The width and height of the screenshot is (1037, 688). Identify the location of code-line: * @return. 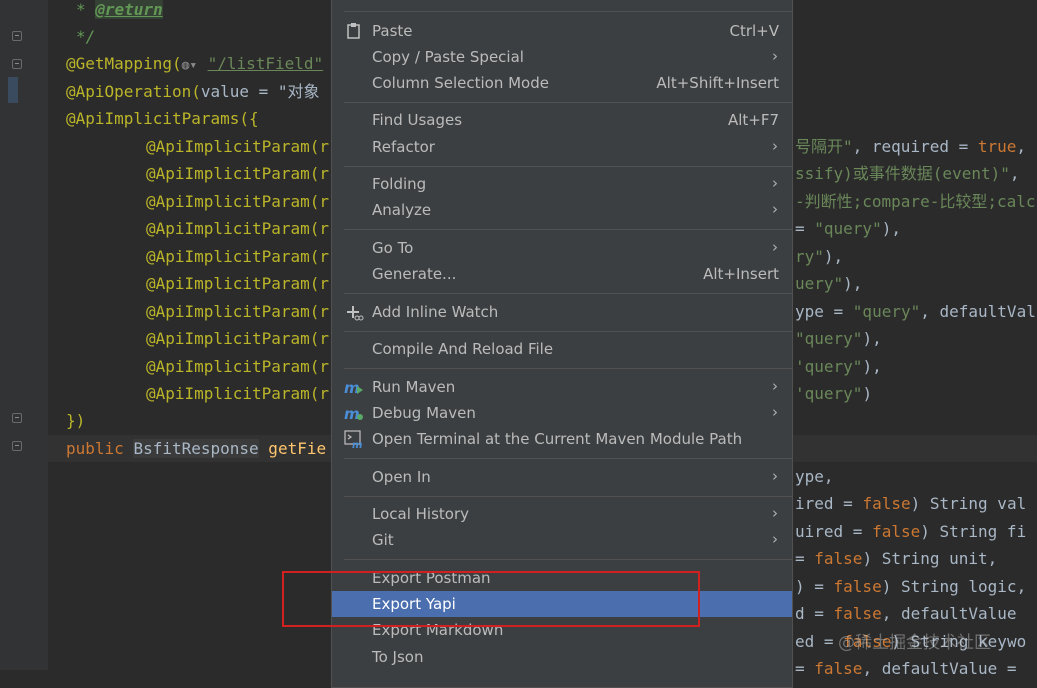
(119, 11).